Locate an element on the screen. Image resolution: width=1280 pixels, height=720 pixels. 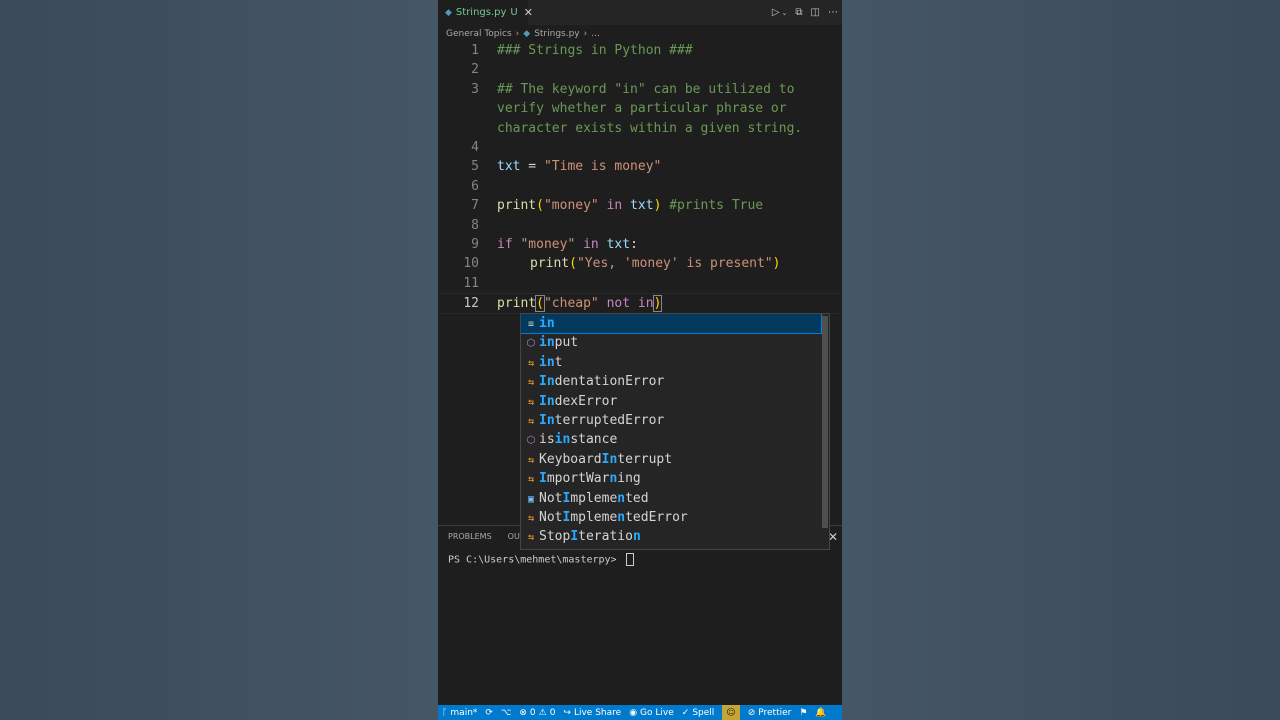
line-number: 11 is located at coordinates (471, 283).